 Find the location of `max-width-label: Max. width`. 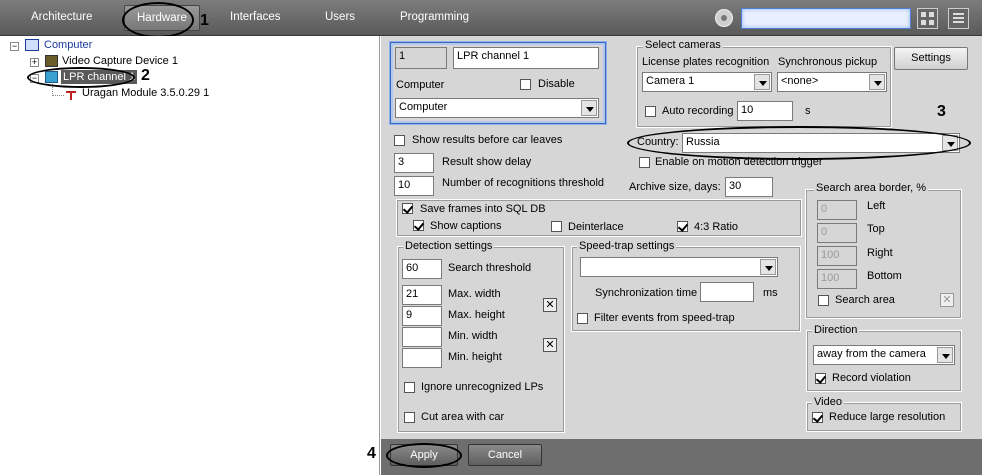

max-width-label: Max. width is located at coordinates (474, 294).